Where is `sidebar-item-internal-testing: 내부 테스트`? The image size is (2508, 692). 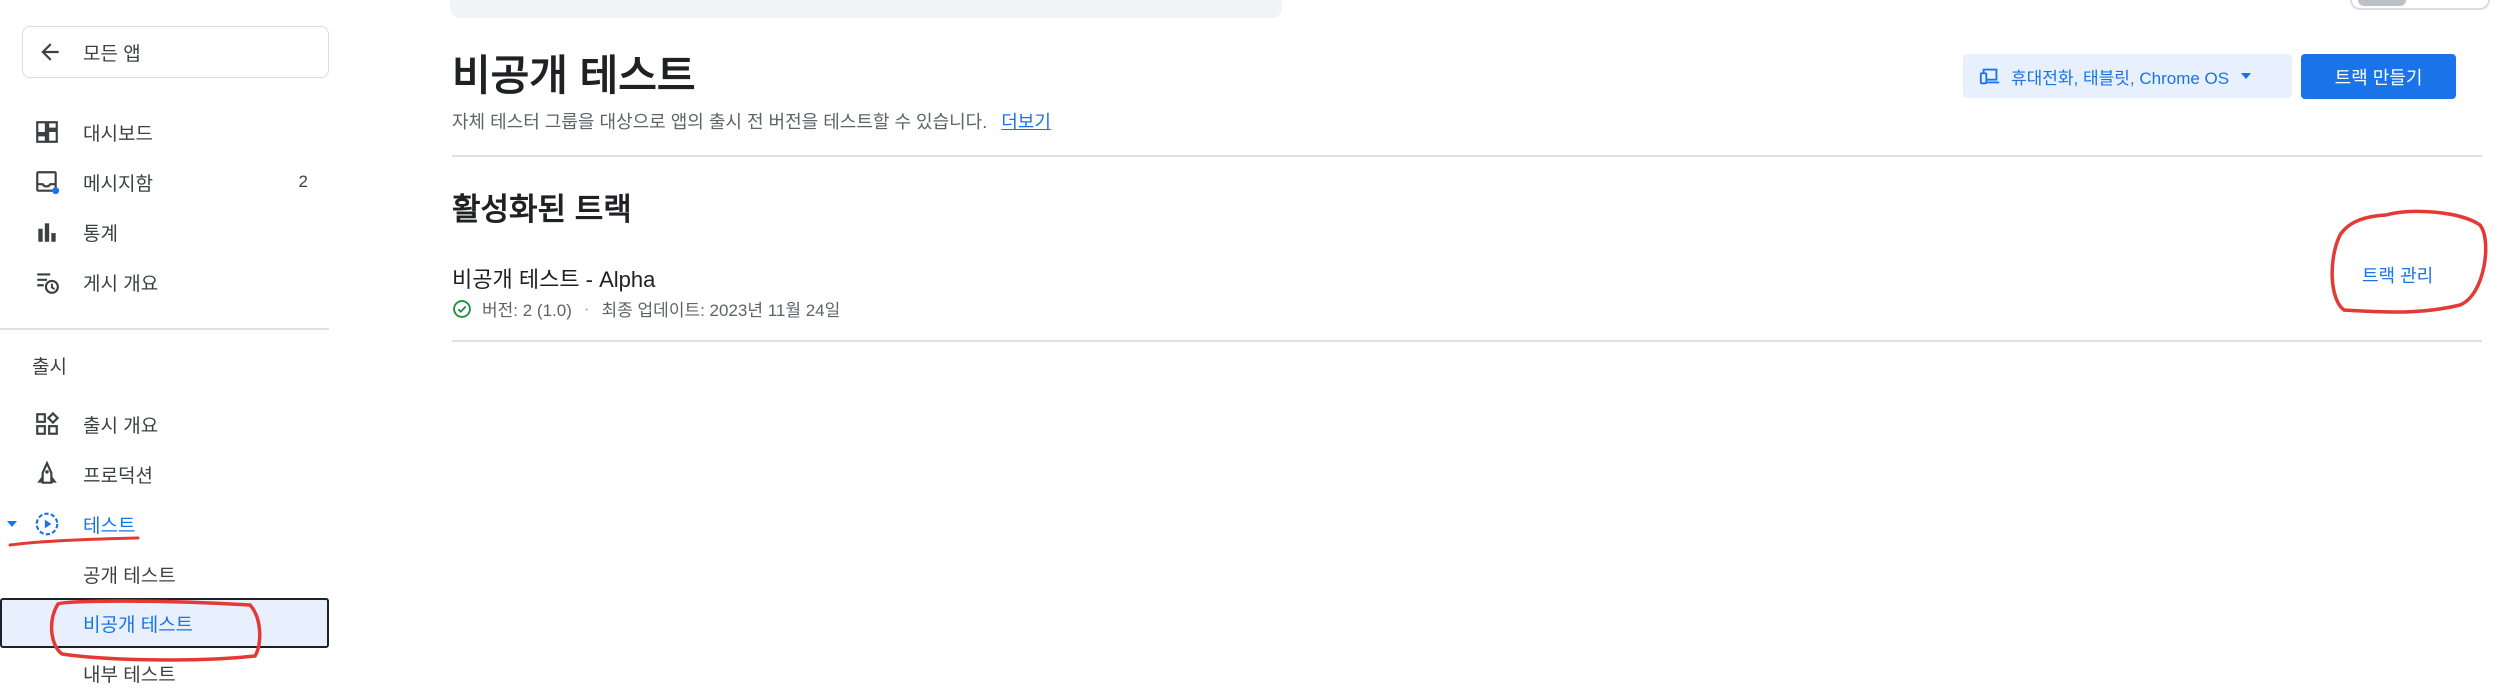
sidebar-item-internal-testing: 내부 테스트 is located at coordinates (165, 670).